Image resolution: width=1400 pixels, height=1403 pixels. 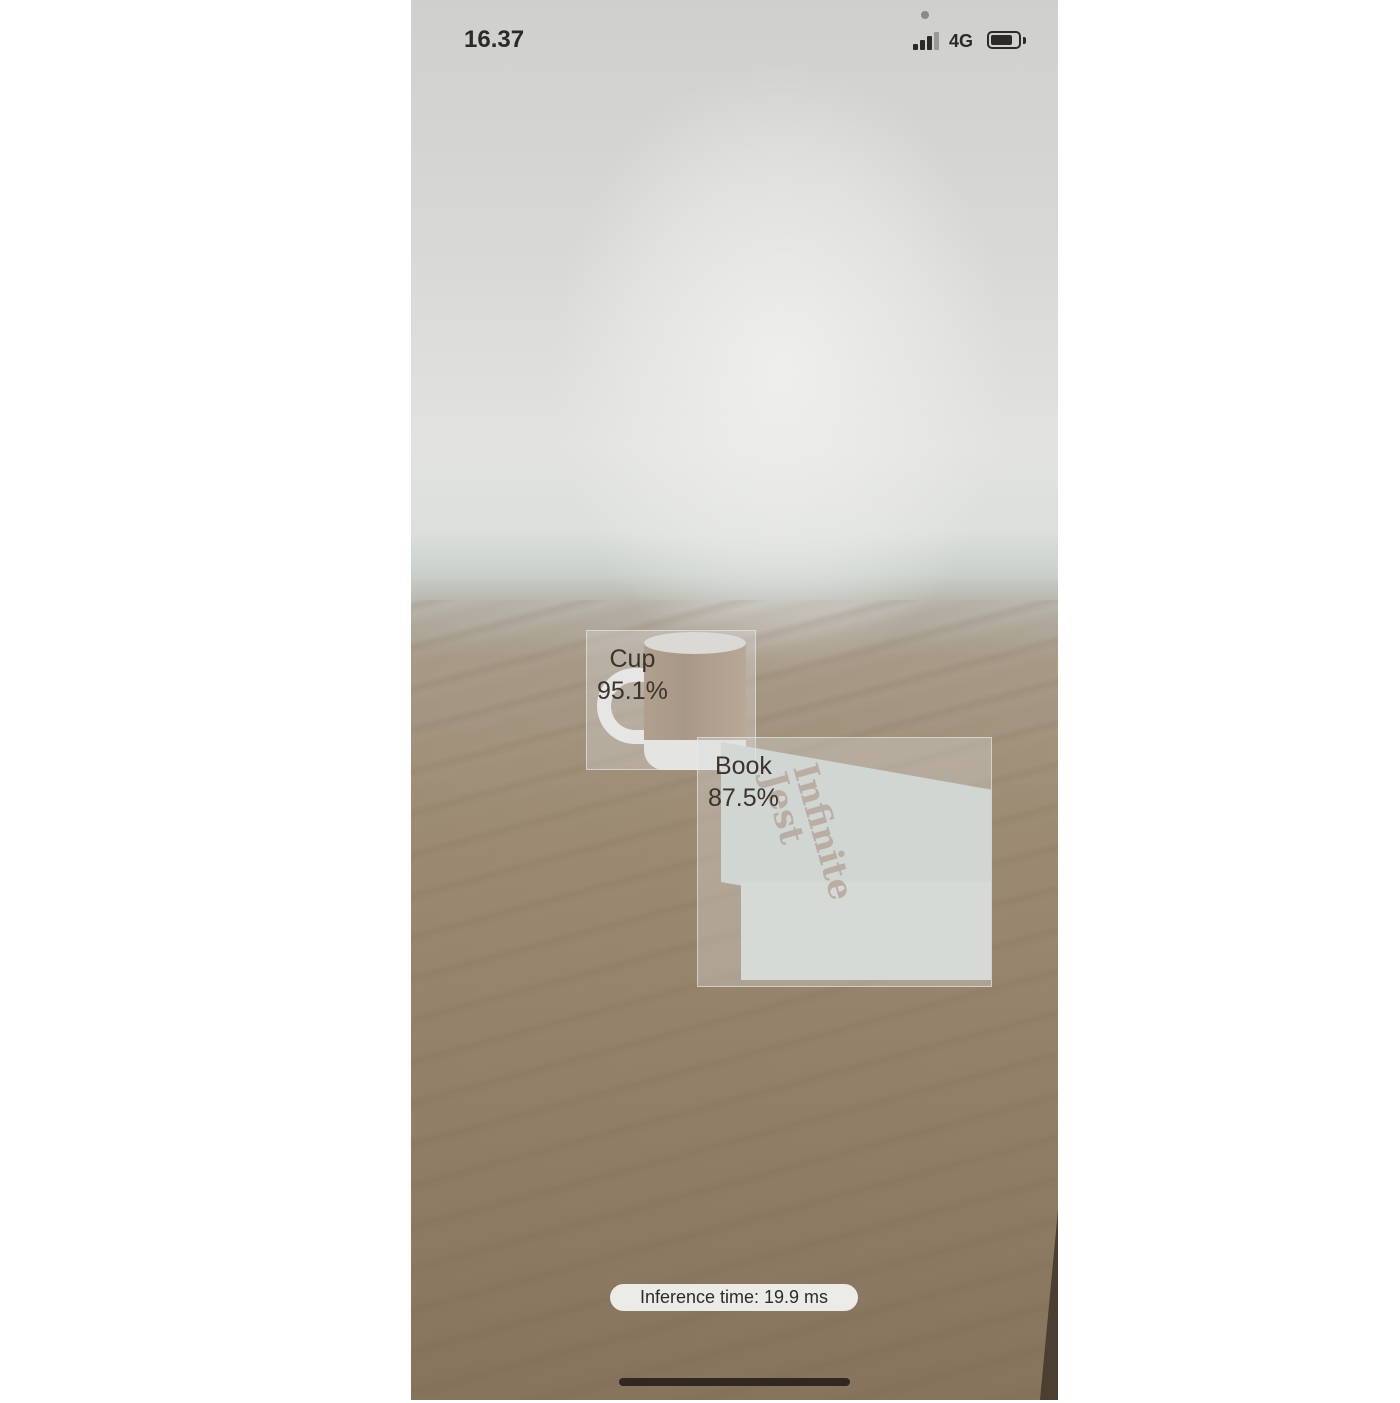 What do you see at coordinates (734, 1382) in the screenshot?
I see `home-indicator` at bounding box center [734, 1382].